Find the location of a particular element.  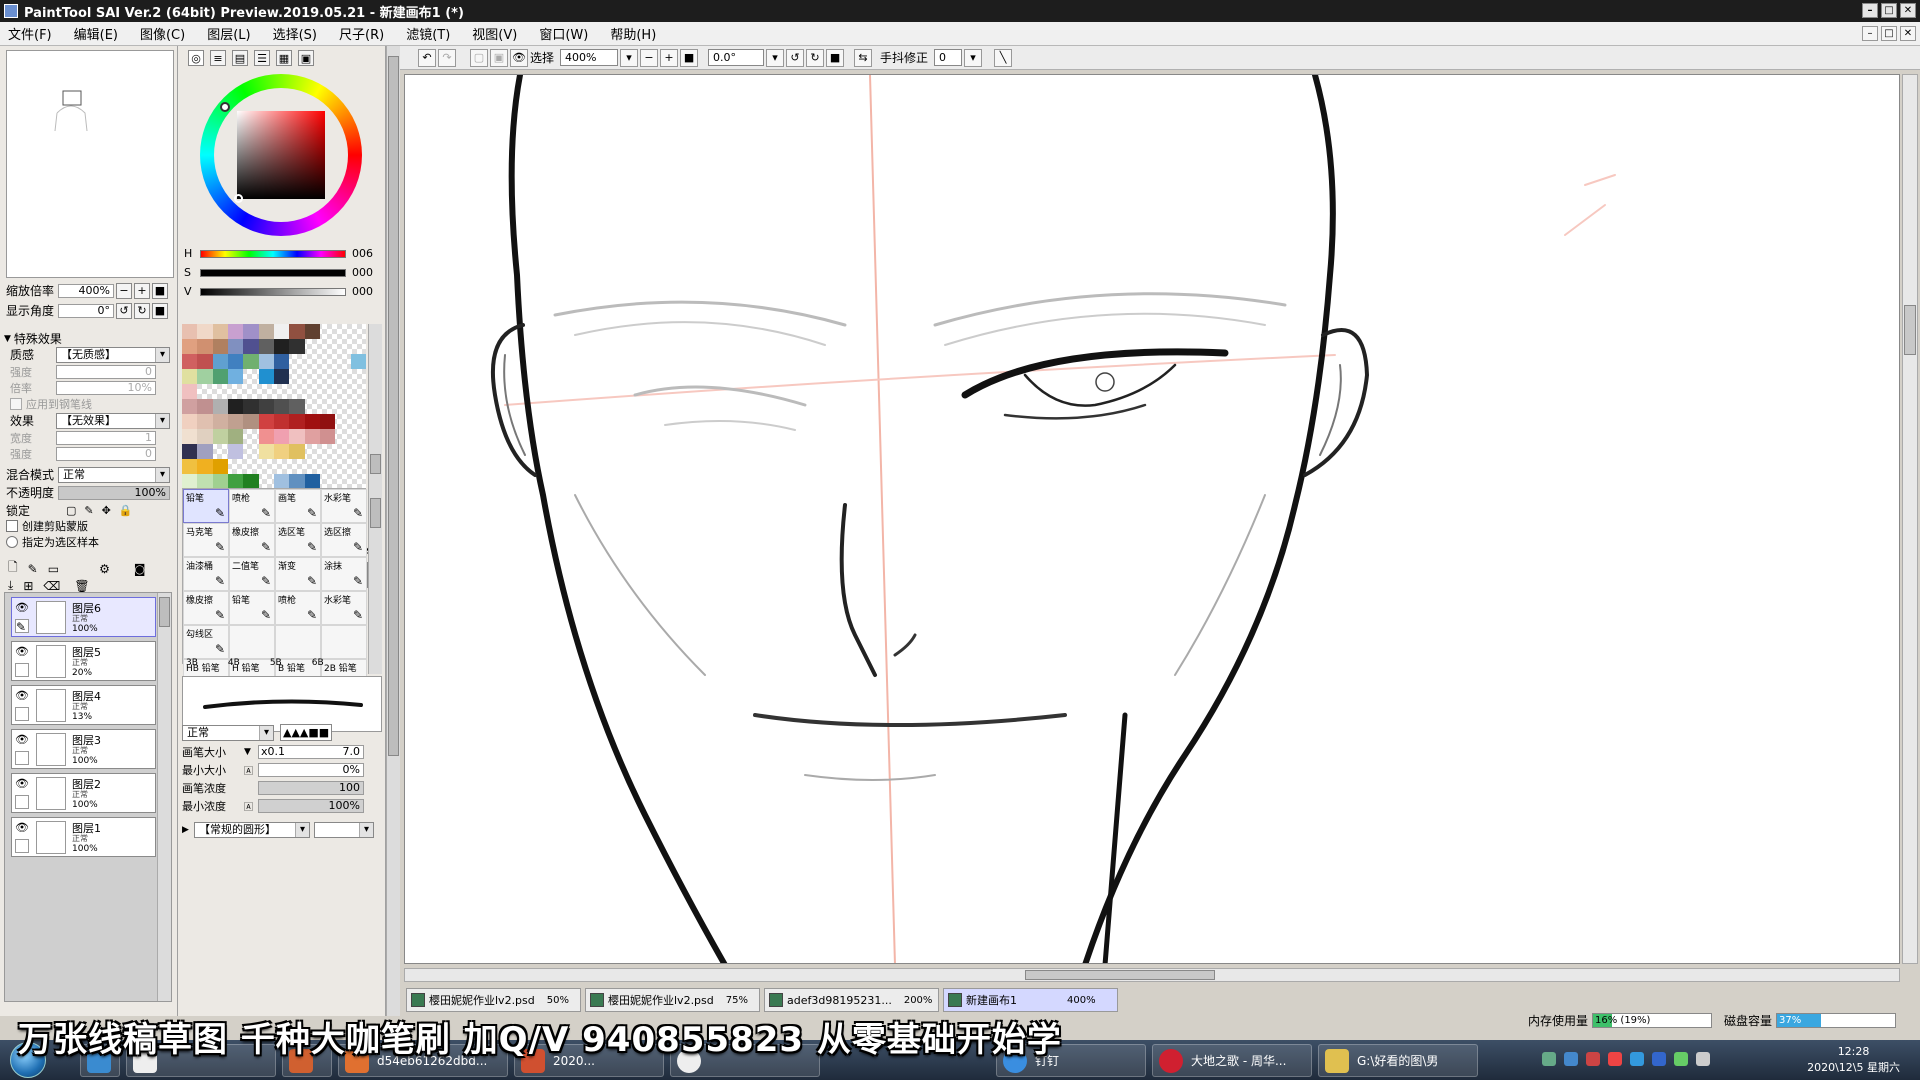

effect-dropdown: 【无效果】 is located at coordinates (113, 420).